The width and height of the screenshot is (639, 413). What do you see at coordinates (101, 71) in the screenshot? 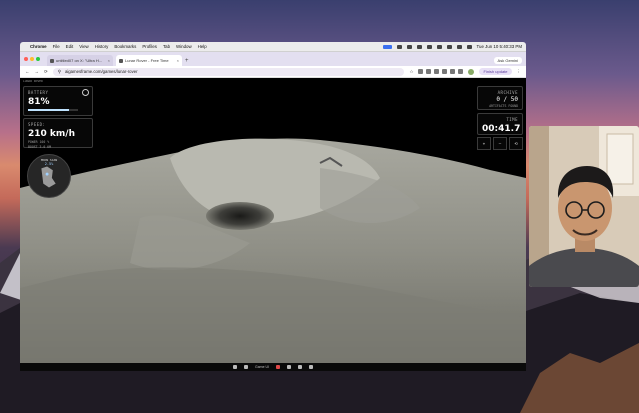
I see `url-text: aigamesframe.com/games/lunar-rover` at bounding box center [101, 71].